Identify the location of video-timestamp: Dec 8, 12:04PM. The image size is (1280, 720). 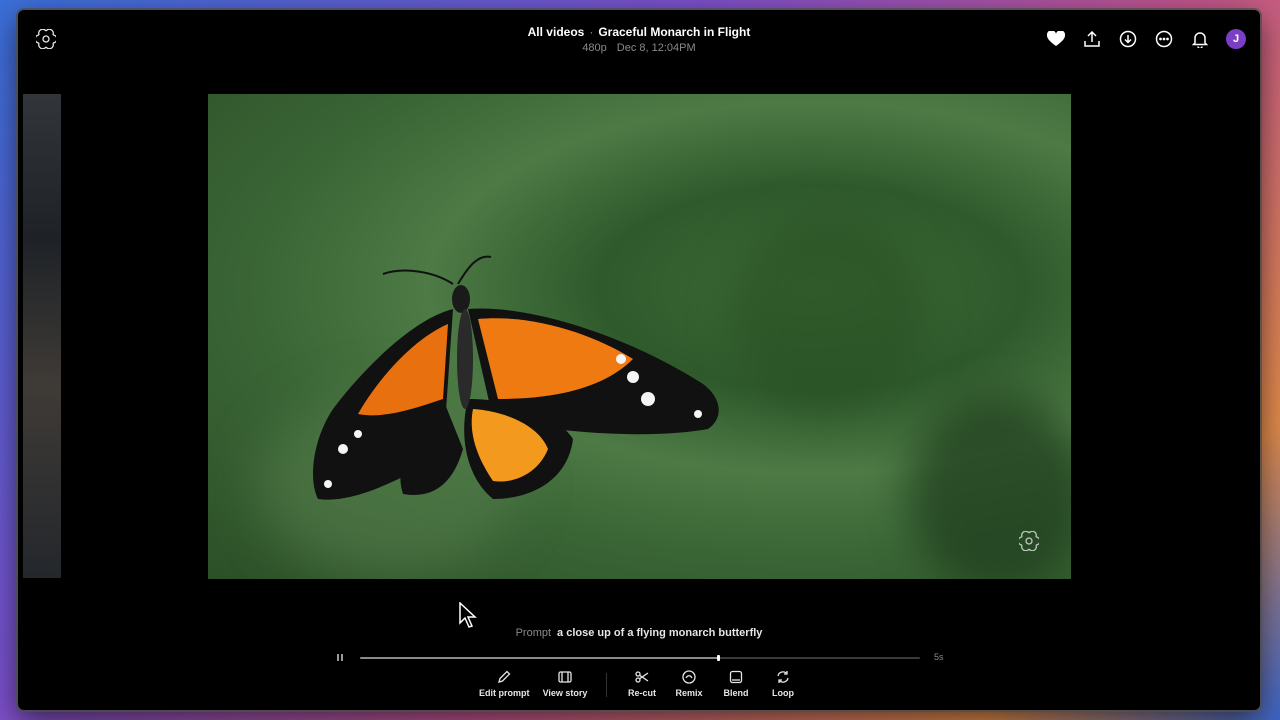
(656, 48).